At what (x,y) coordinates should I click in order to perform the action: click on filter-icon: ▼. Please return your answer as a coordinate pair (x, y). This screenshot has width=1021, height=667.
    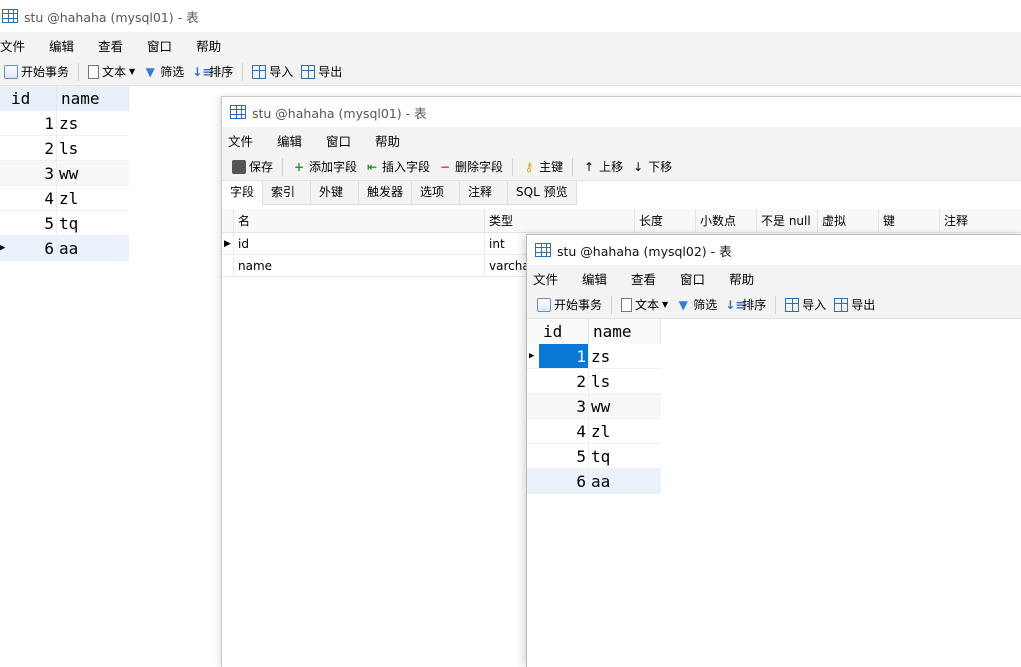
    Looking at the image, I should click on (150, 71).